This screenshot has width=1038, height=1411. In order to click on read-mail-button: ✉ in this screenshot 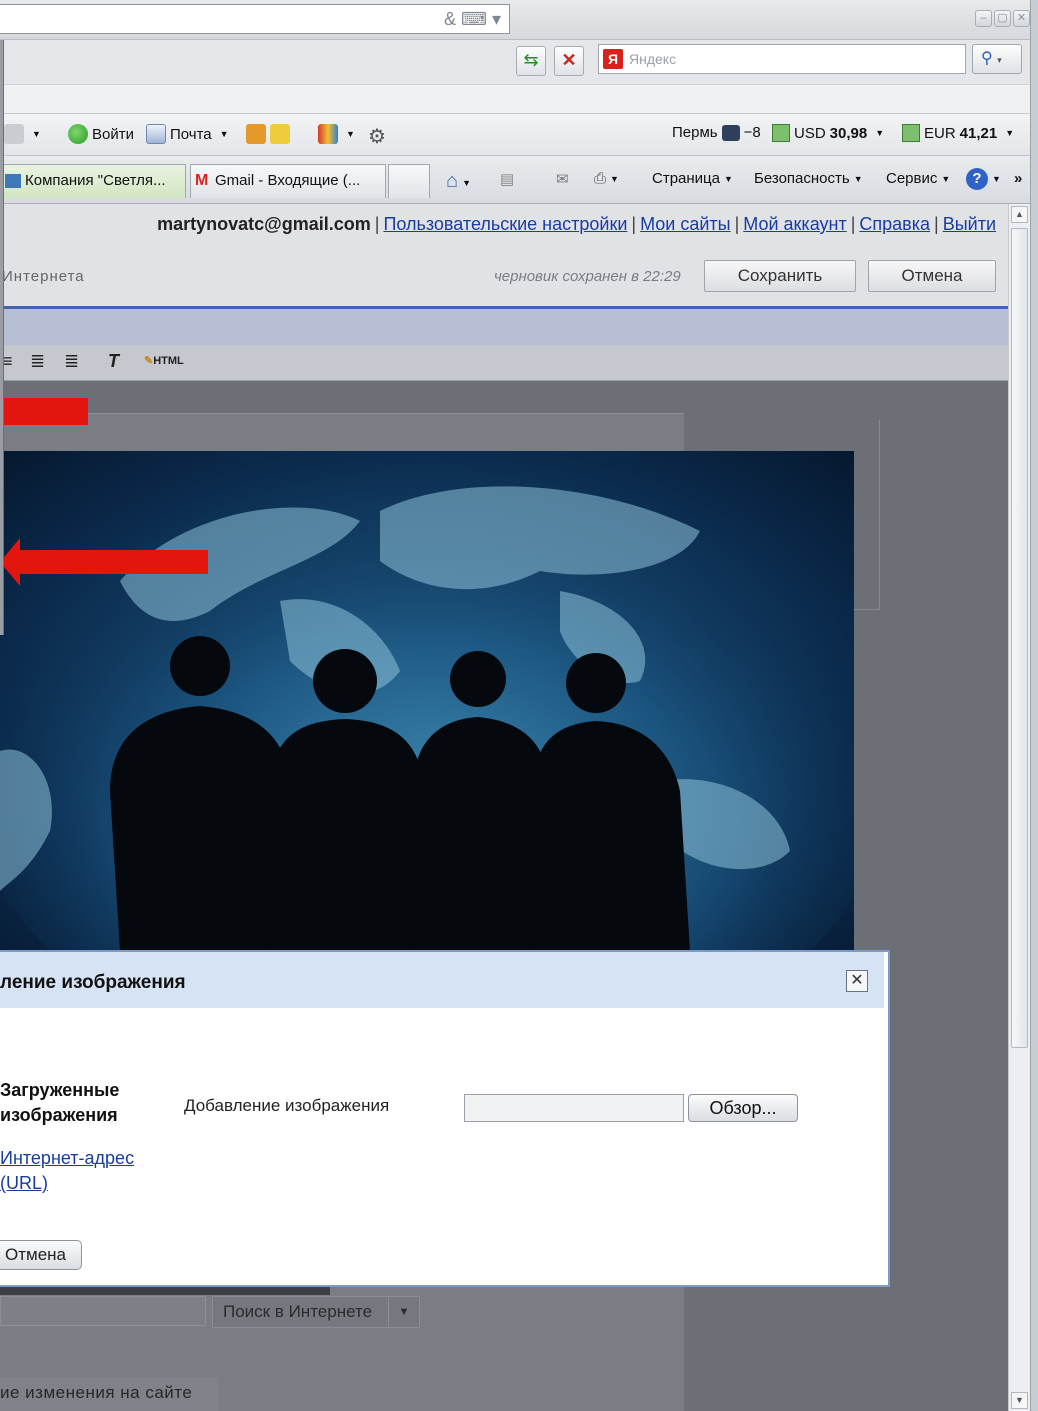, I will do `click(562, 179)`.